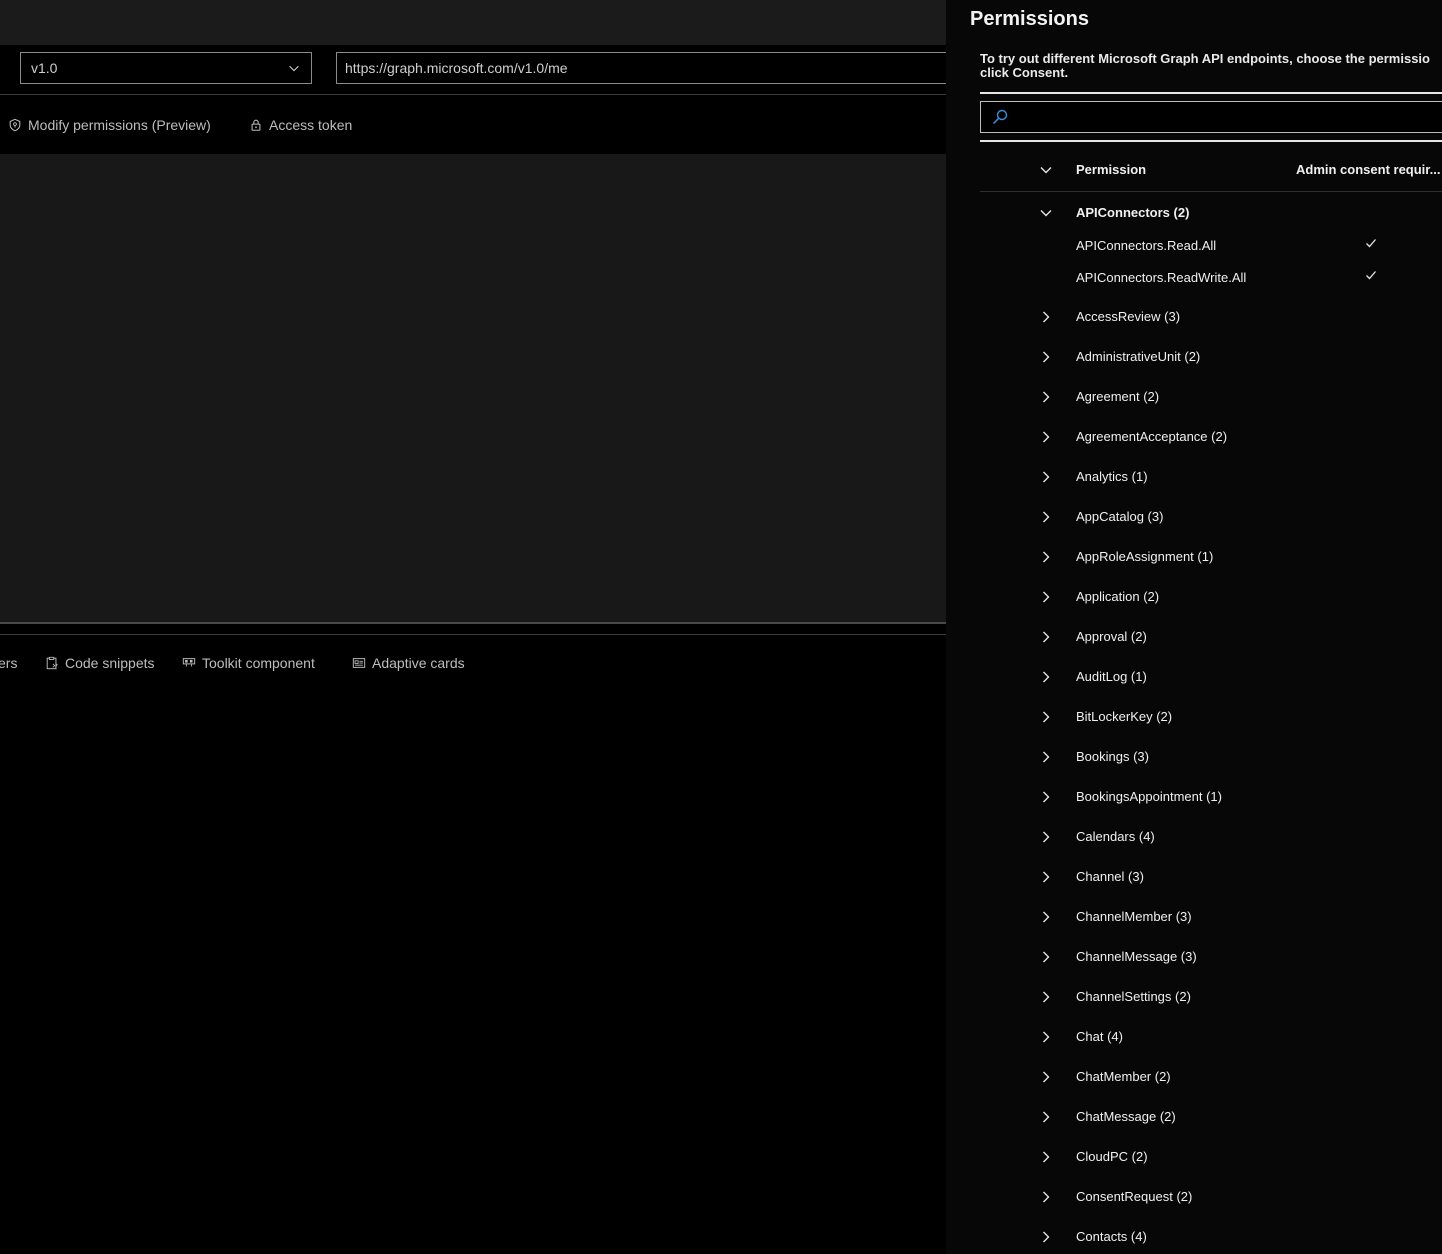 The height and width of the screenshot is (1254, 1442). Describe the element at coordinates (119, 124) in the screenshot. I see `tab-label: Modify permissions (Preview)` at that location.